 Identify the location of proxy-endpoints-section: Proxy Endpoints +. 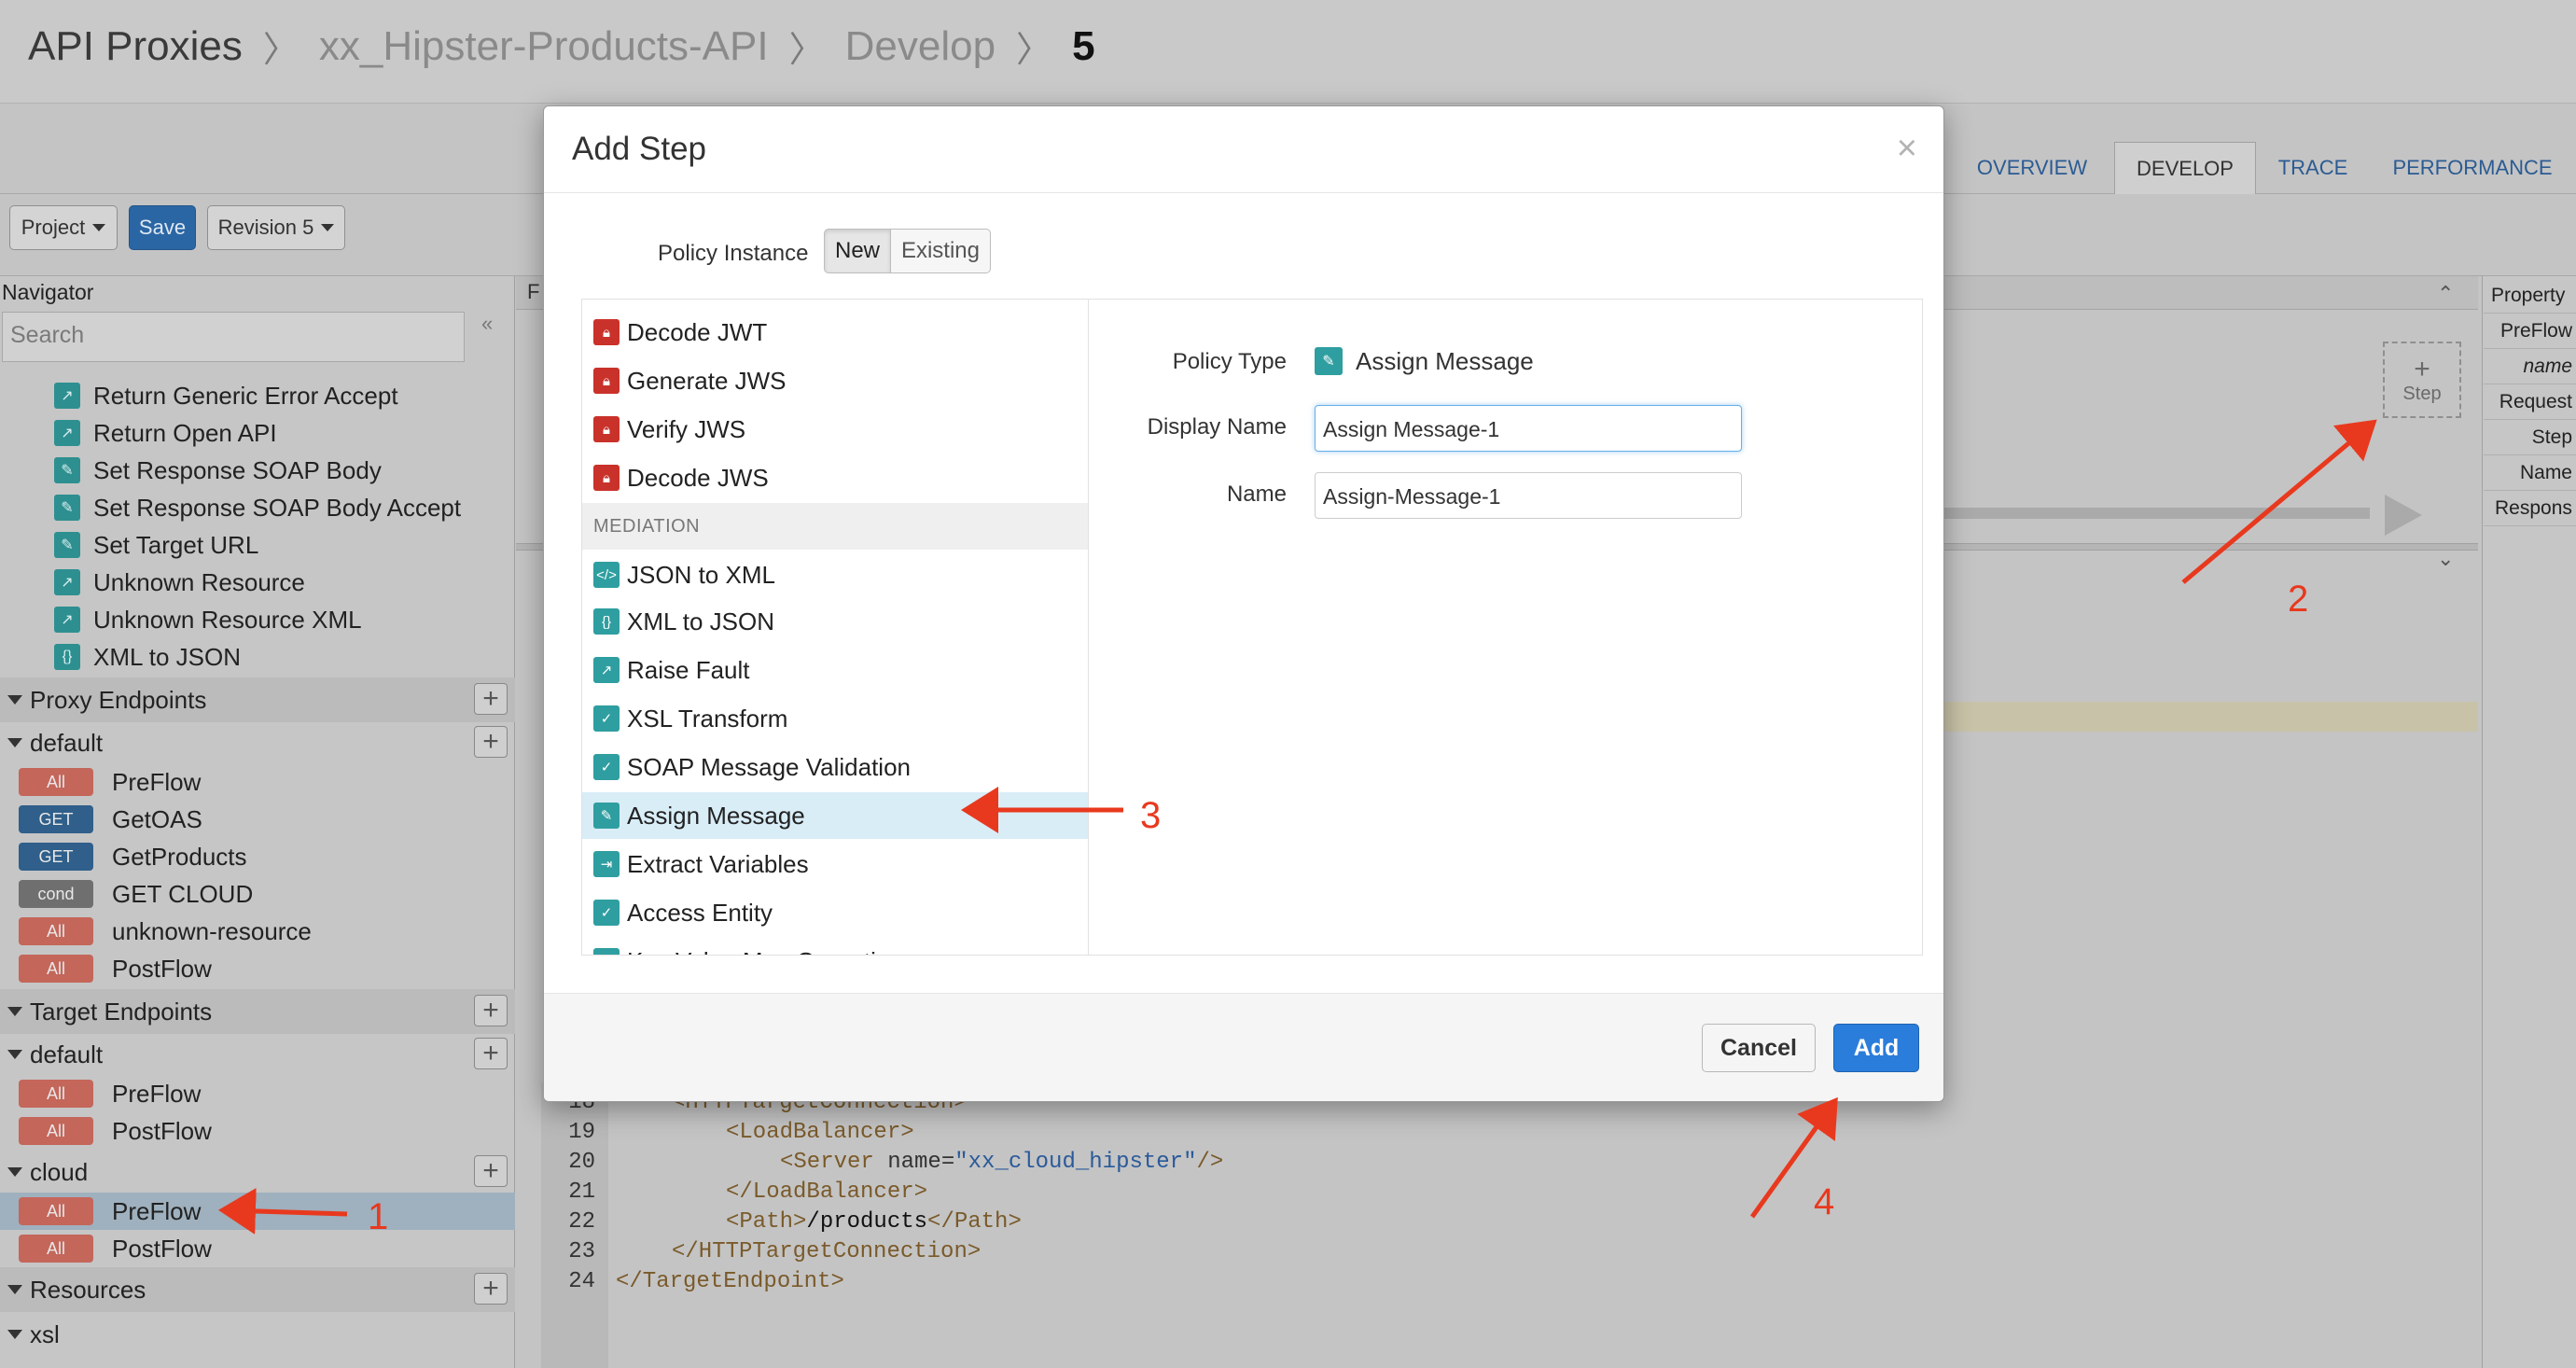
(257, 699).